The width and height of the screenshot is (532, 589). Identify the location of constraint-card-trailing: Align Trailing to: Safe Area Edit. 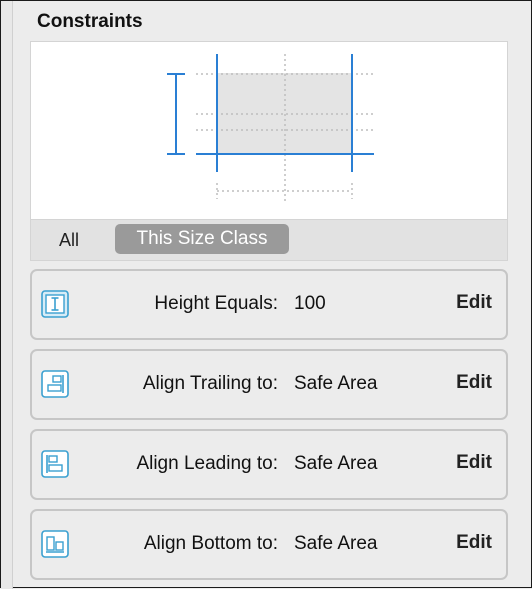
(269, 384).